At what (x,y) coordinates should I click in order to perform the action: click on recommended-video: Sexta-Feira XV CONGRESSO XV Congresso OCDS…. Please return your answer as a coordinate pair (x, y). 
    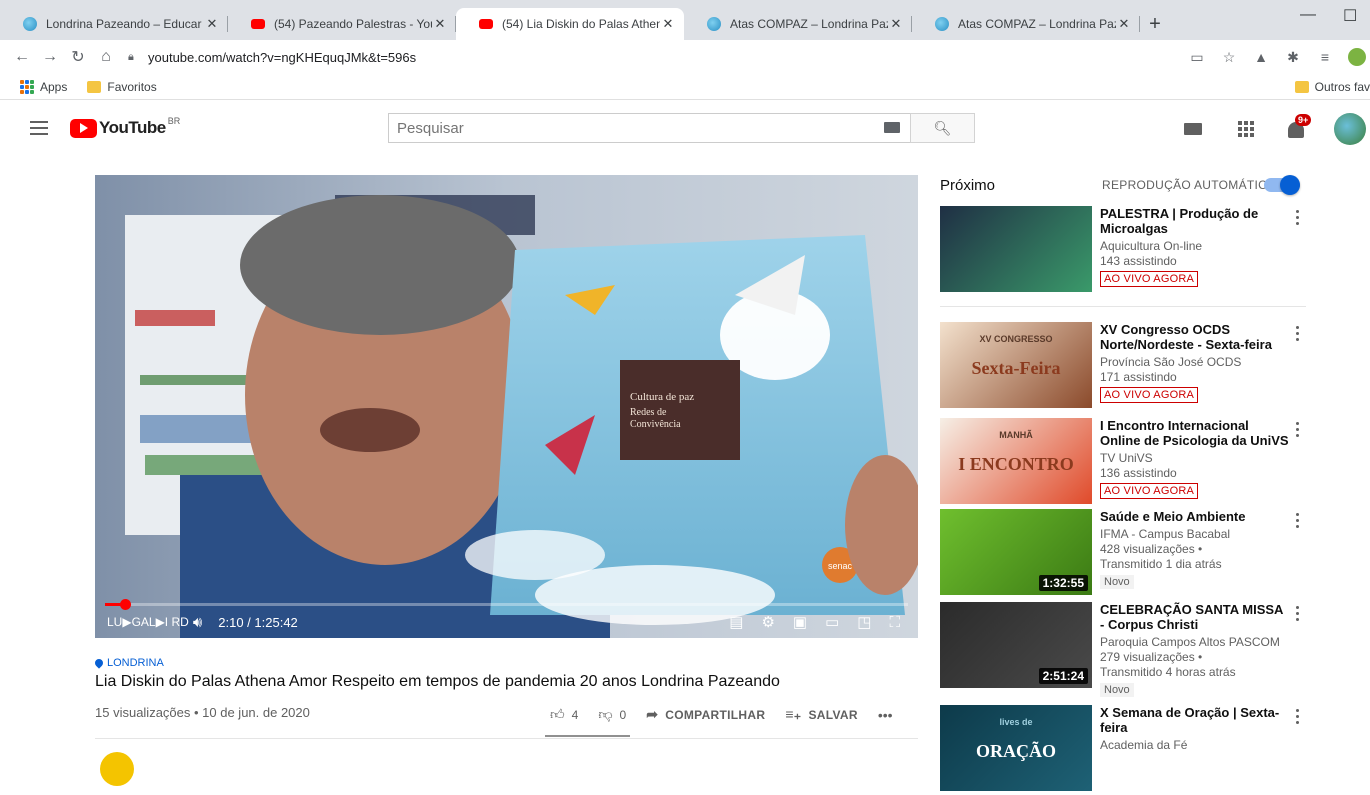
    Looking at the image, I should click on (1120, 367).